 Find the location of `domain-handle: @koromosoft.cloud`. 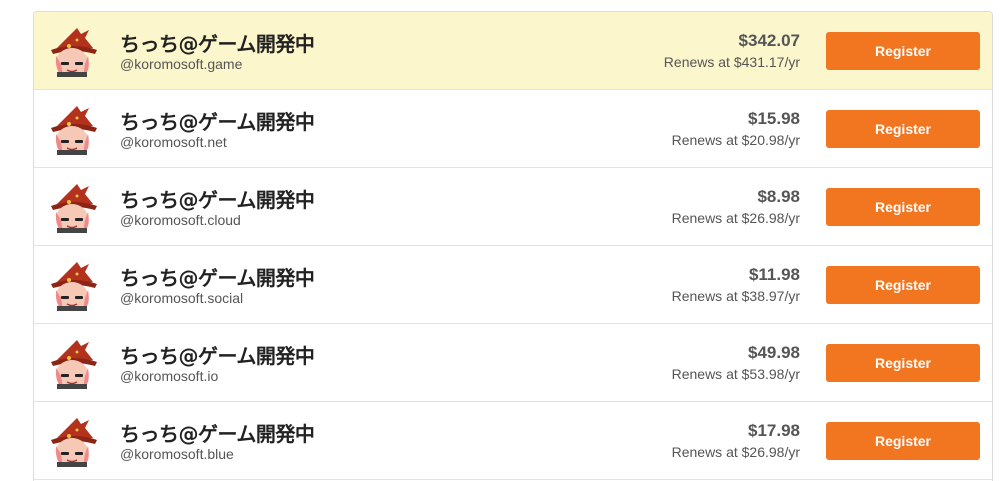

domain-handle: @koromosoft.cloud is located at coordinates (180, 220).